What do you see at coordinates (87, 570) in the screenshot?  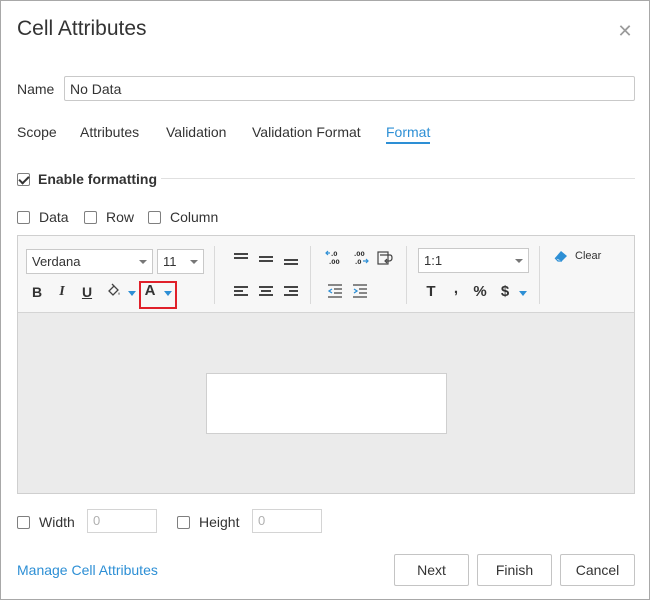 I see `manage-cell-attributes-link: Manage Cell Attributes` at bounding box center [87, 570].